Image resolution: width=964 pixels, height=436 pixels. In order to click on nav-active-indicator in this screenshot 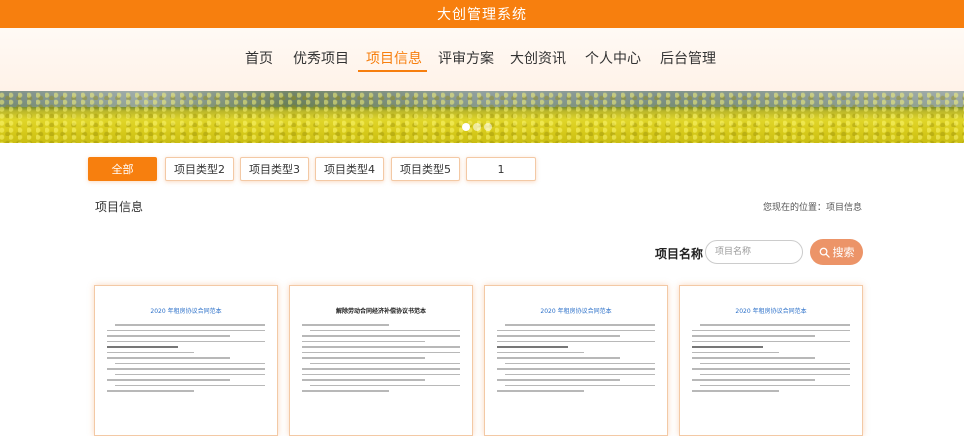, I will do `click(392, 71)`.